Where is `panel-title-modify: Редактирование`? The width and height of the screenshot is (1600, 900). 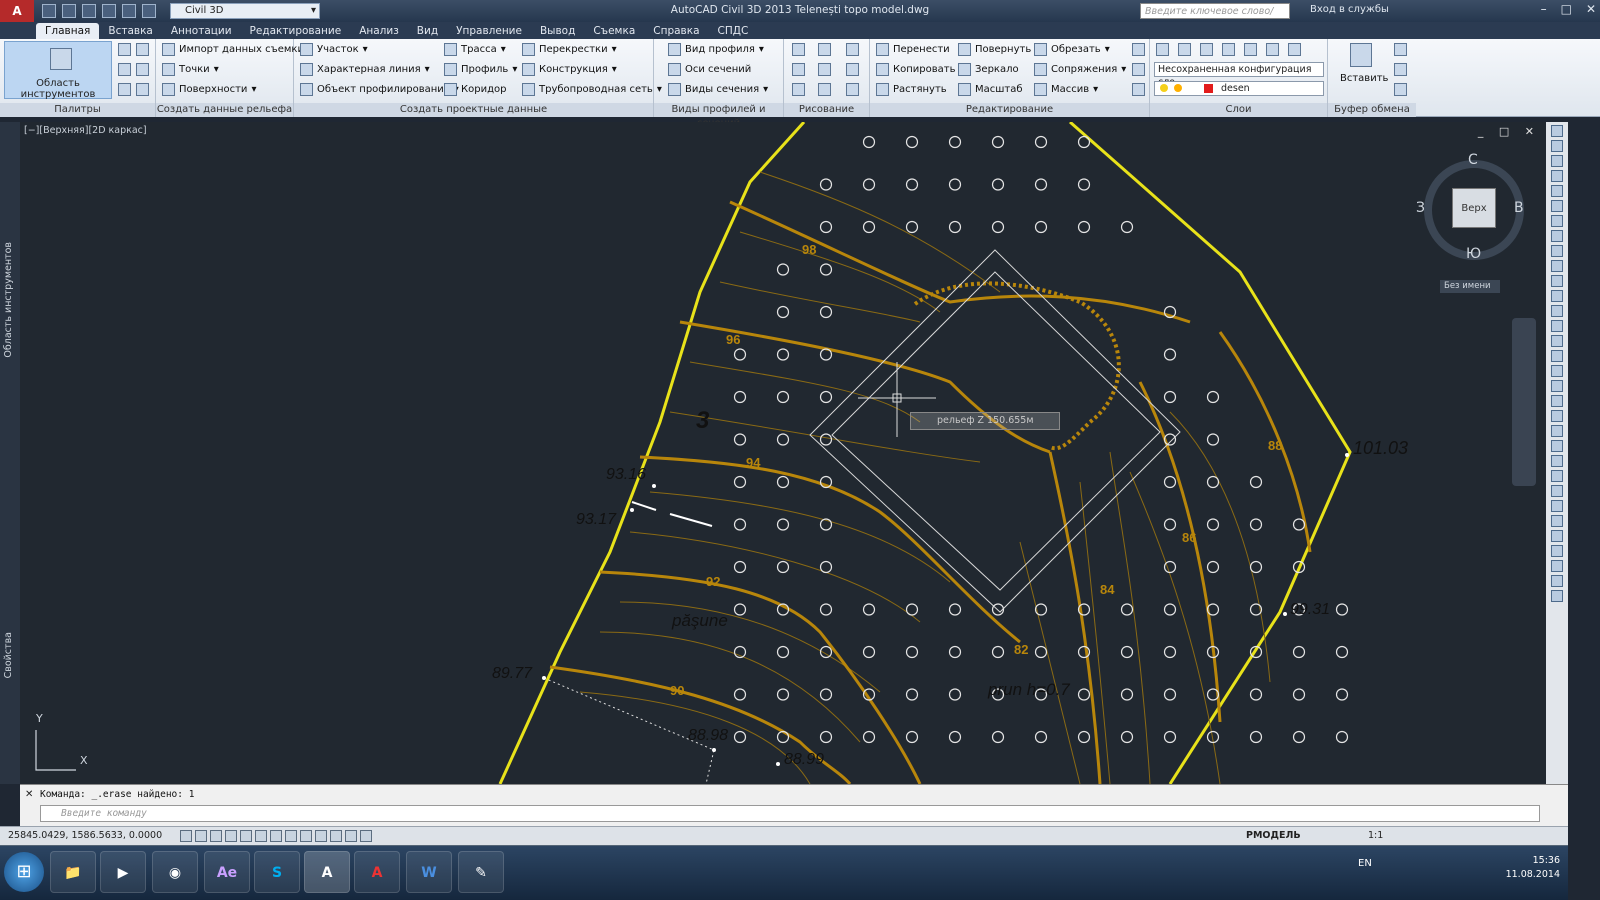 panel-title-modify: Редактирование is located at coordinates (1009, 110).